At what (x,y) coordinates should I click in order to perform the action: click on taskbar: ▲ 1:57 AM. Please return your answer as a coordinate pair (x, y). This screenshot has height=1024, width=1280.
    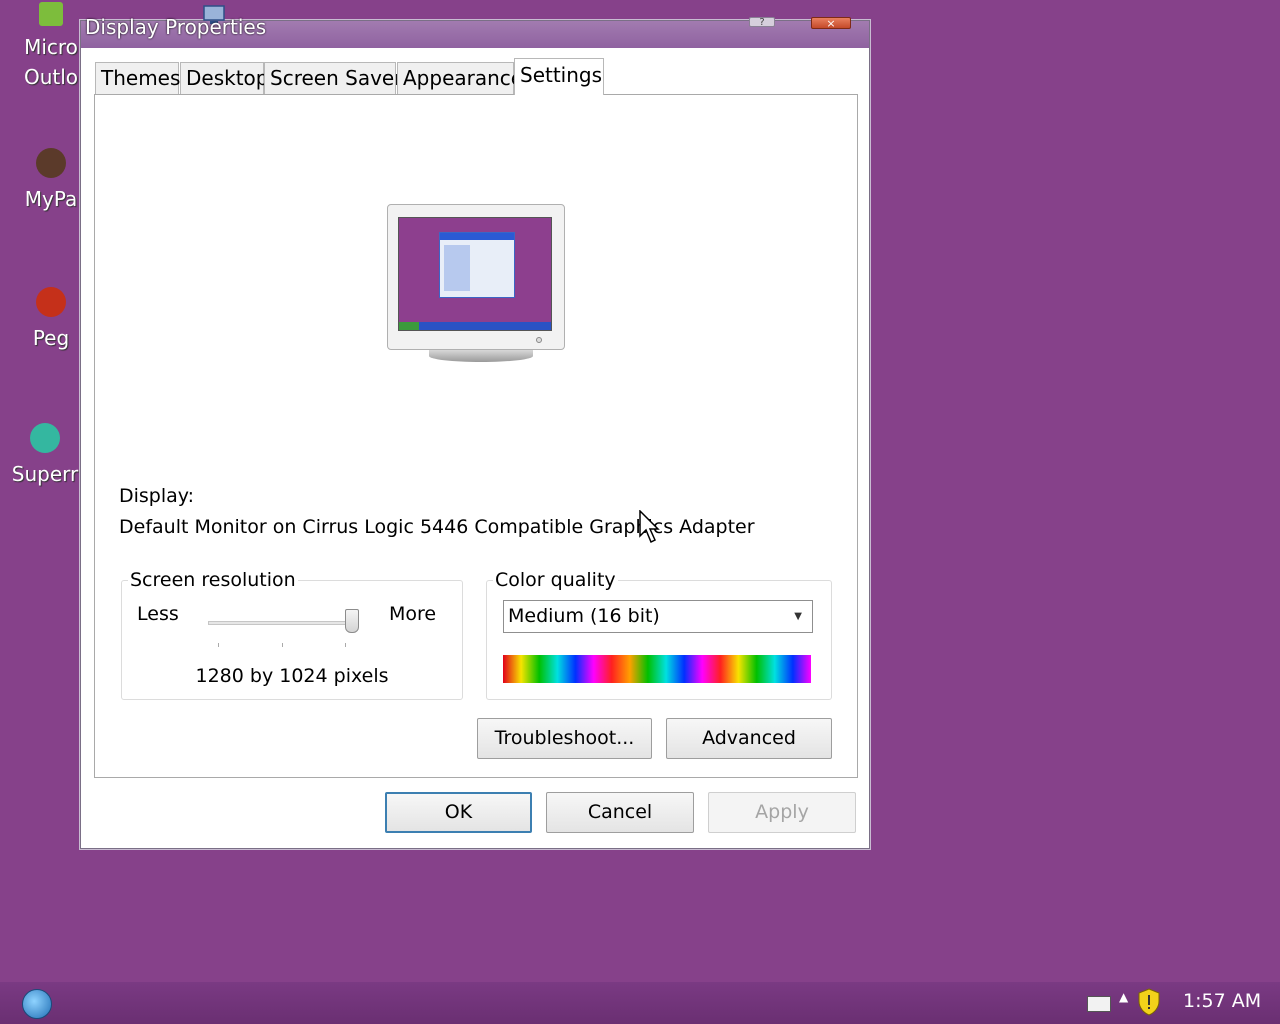
    Looking at the image, I should click on (640, 1003).